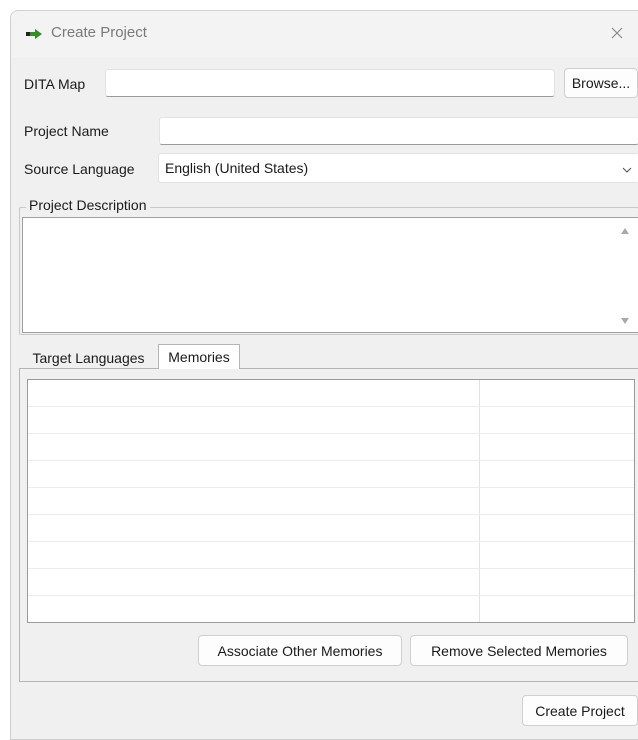  I want to click on project-name-input, so click(398, 131).